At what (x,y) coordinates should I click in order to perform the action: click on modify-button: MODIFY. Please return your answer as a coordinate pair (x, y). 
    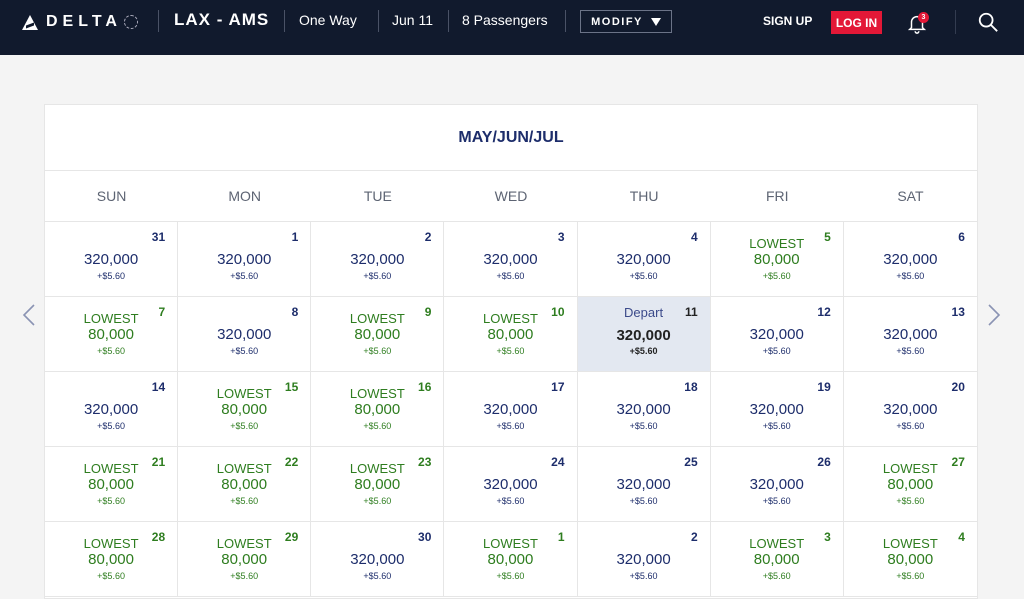
    Looking at the image, I should click on (626, 21).